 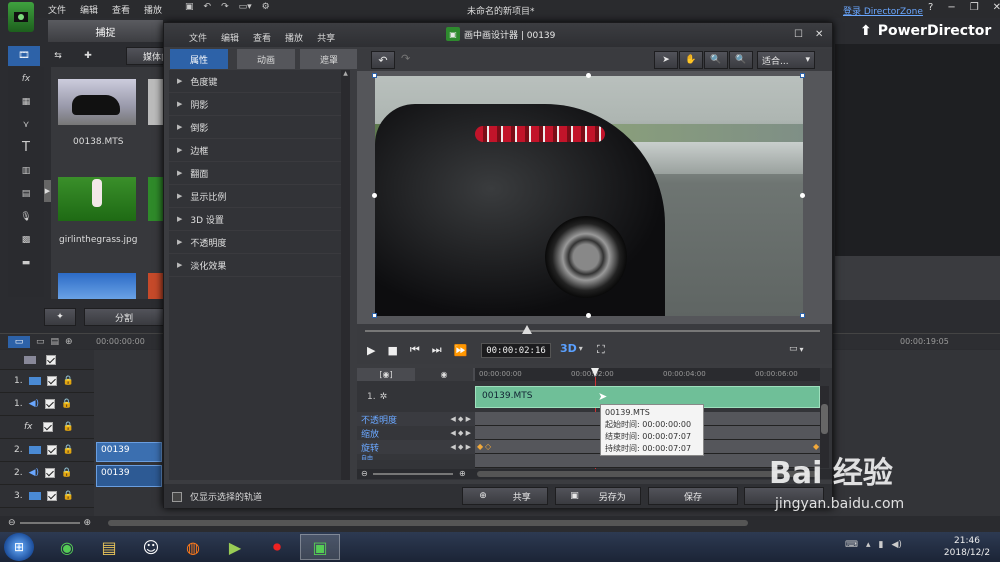 What do you see at coordinates (26, 239) in the screenshot?
I see `chapter-icon: ▩` at bounding box center [26, 239].